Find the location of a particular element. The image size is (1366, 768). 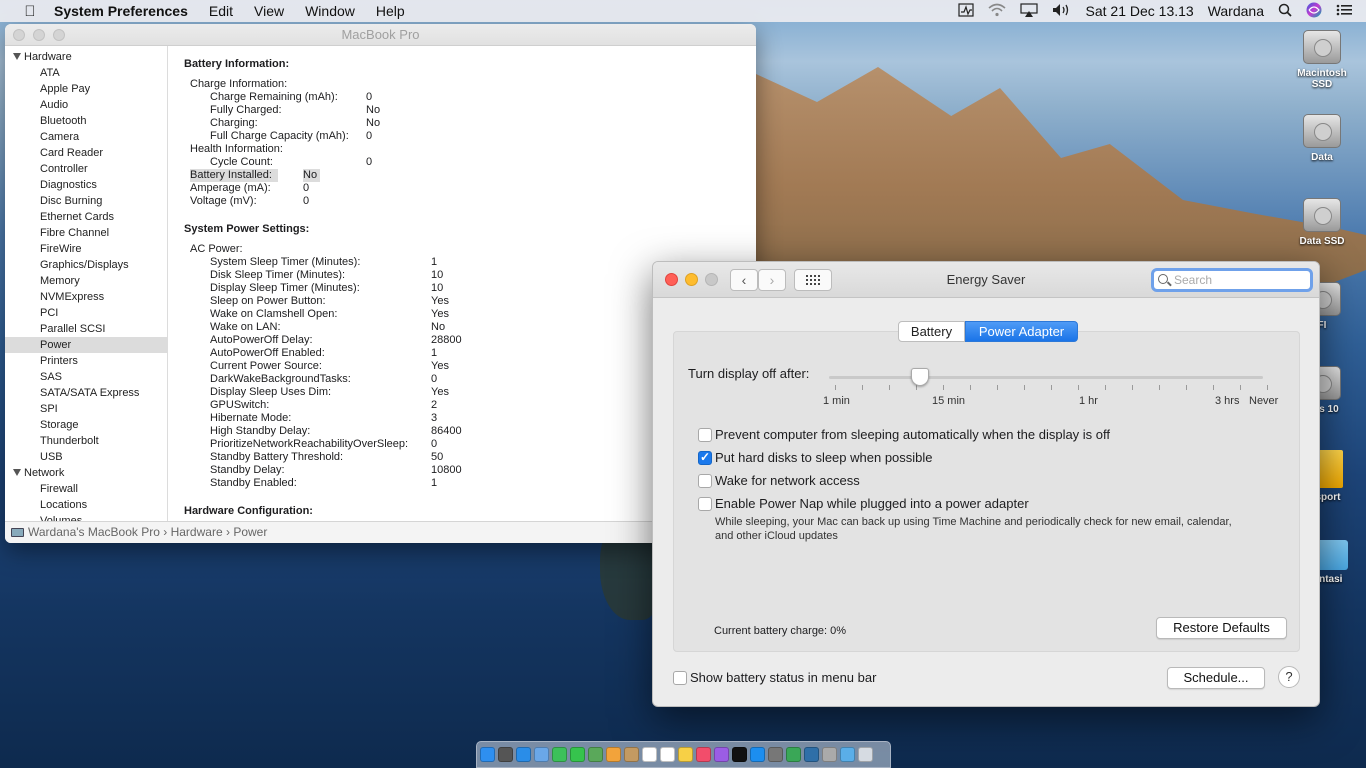

close-button is located at coordinates (19, 35).